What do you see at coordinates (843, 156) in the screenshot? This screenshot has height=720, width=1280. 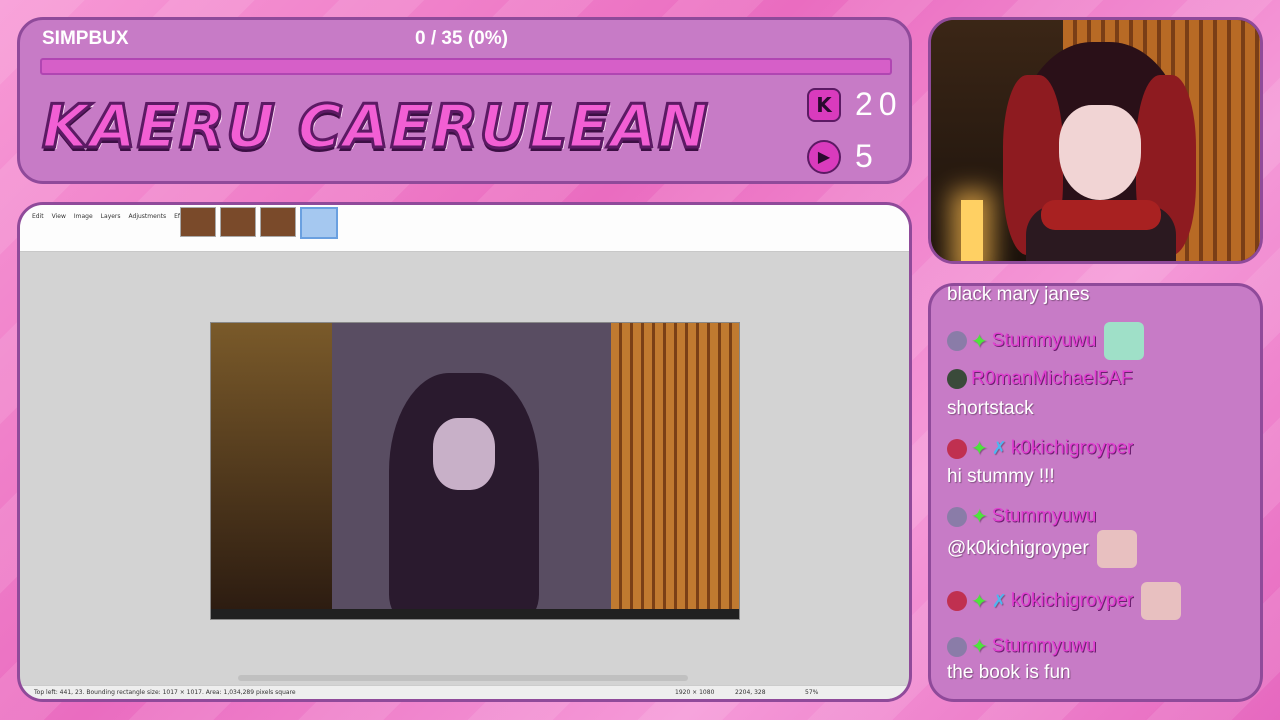 I see `play-stat: ▶ 5` at bounding box center [843, 156].